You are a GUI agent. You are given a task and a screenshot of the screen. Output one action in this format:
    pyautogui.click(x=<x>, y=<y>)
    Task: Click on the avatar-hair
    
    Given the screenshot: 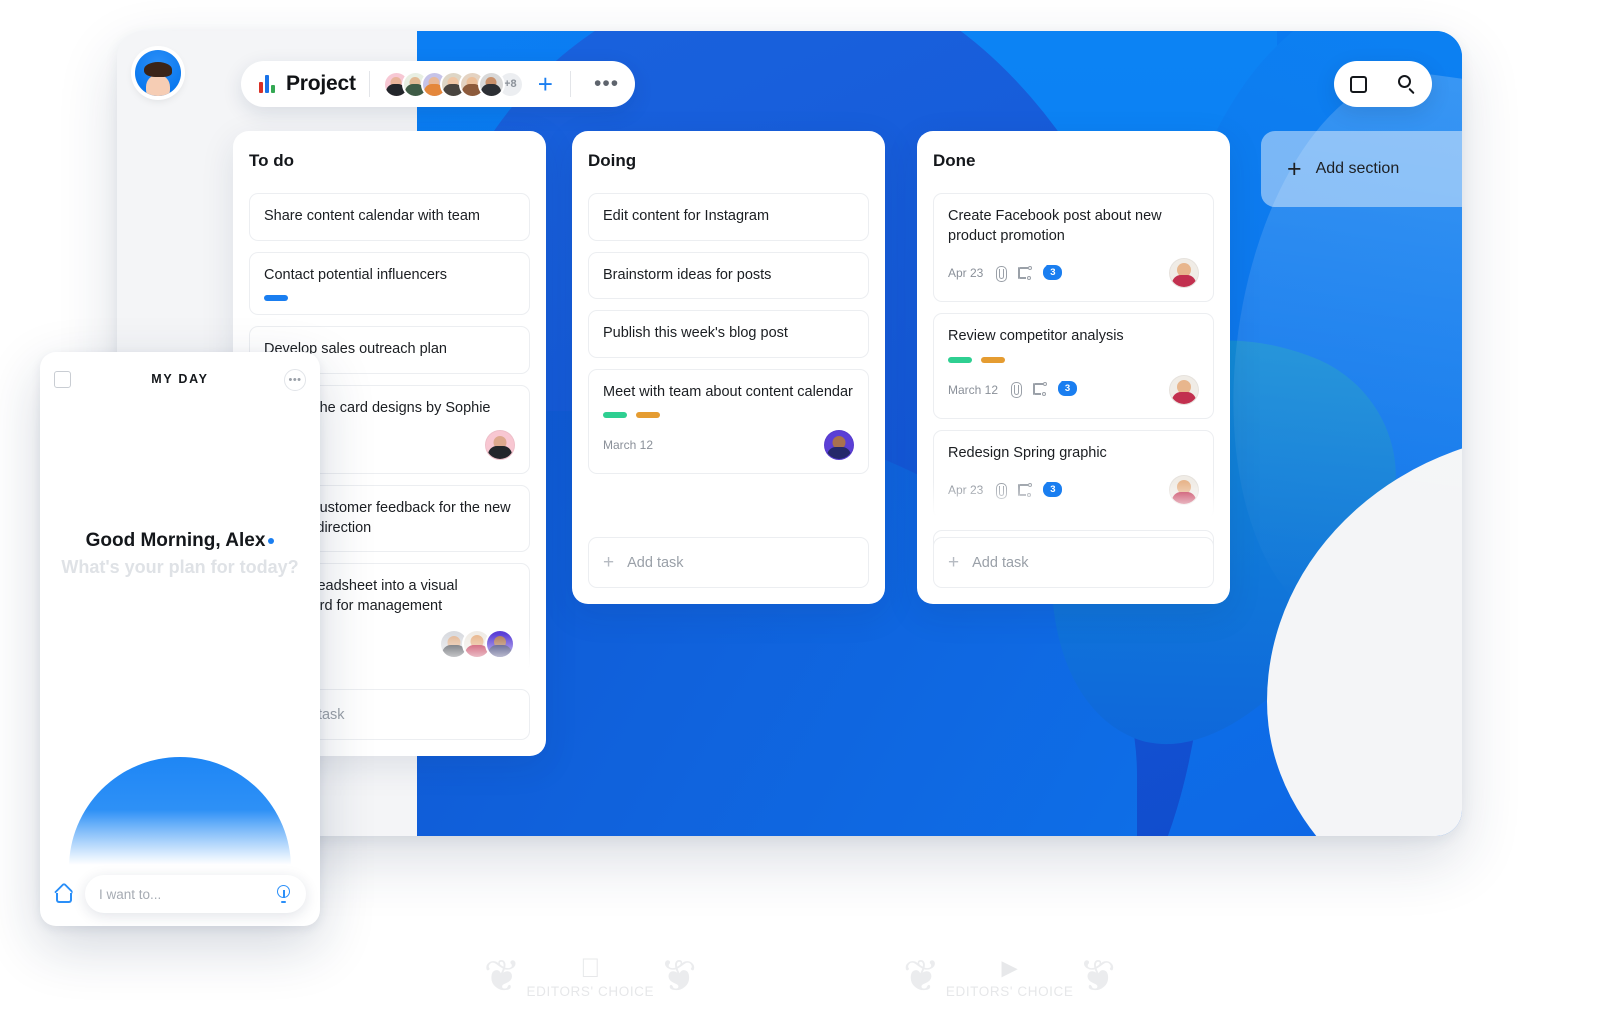 What is the action you would take?
    pyautogui.click(x=158, y=69)
    